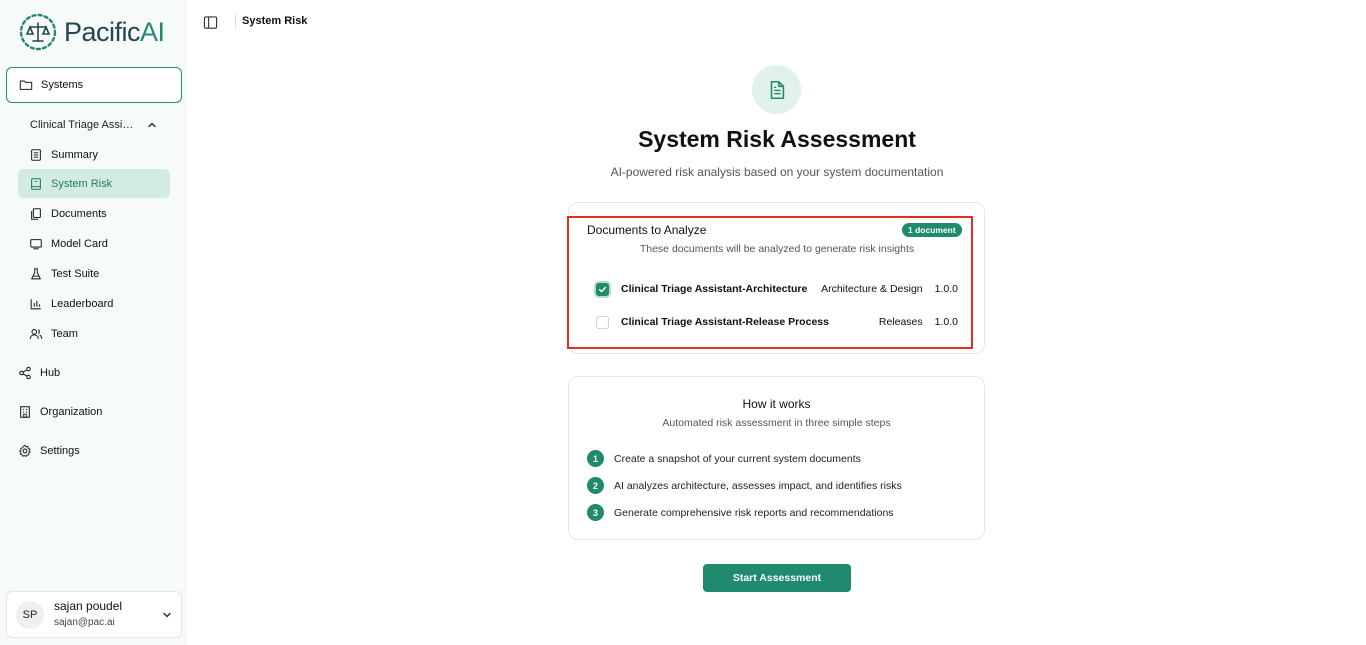  What do you see at coordinates (167, 615) in the screenshot?
I see `chevron-down-icon` at bounding box center [167, 615].